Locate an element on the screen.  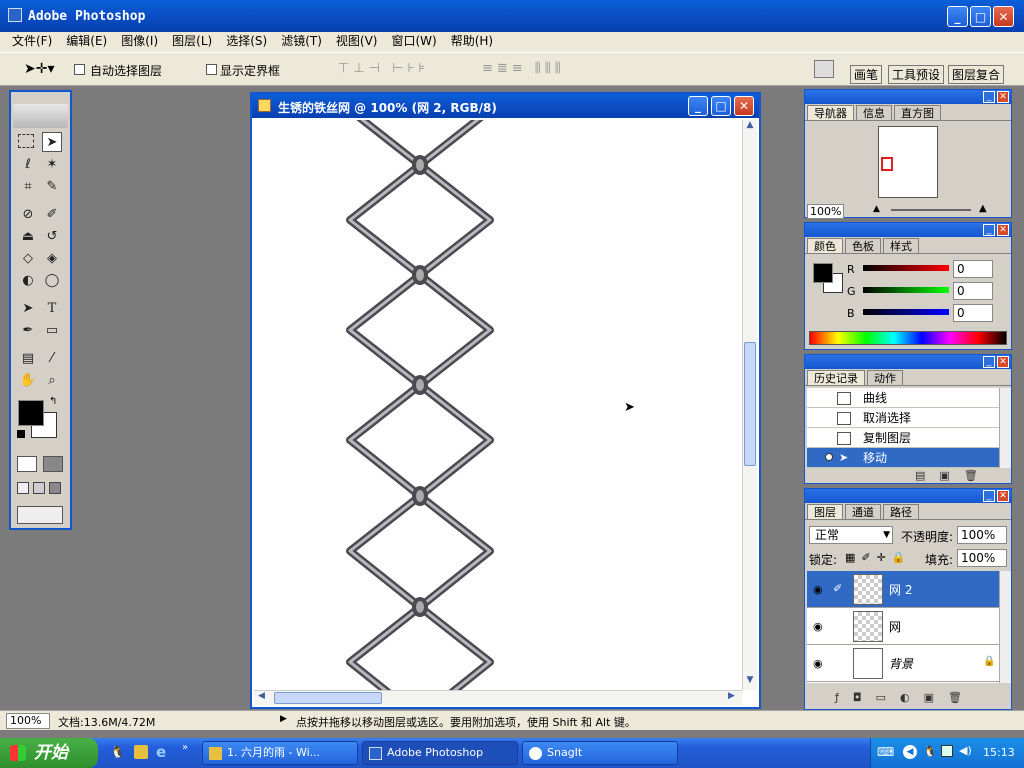
ie-icon: e is located at coordinates (161, 752).